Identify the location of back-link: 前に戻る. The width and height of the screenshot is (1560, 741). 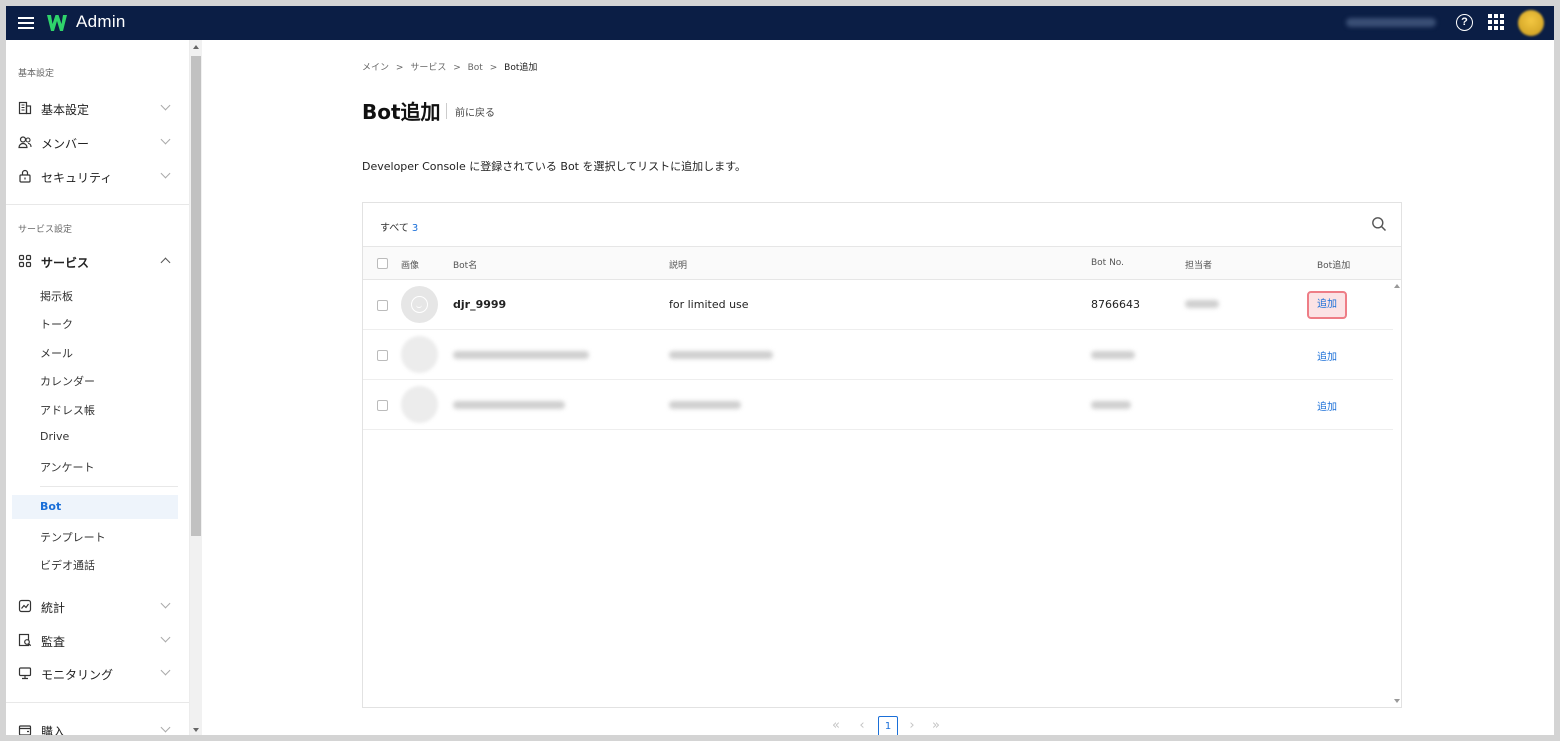
(475, 111).